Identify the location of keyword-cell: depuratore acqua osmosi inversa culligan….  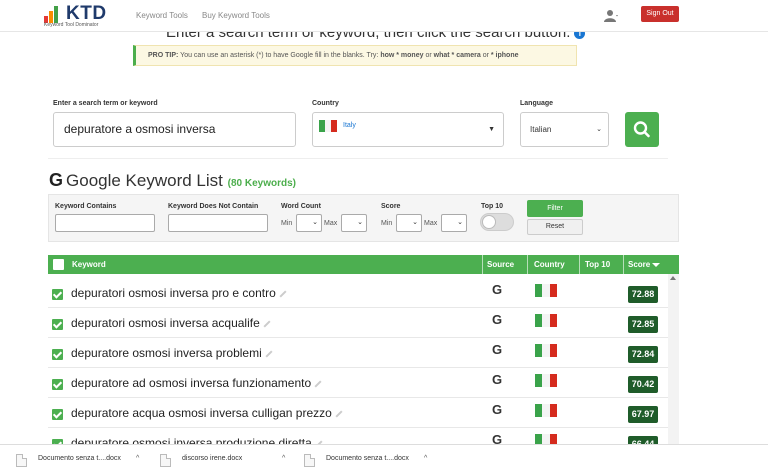
(207, 413).